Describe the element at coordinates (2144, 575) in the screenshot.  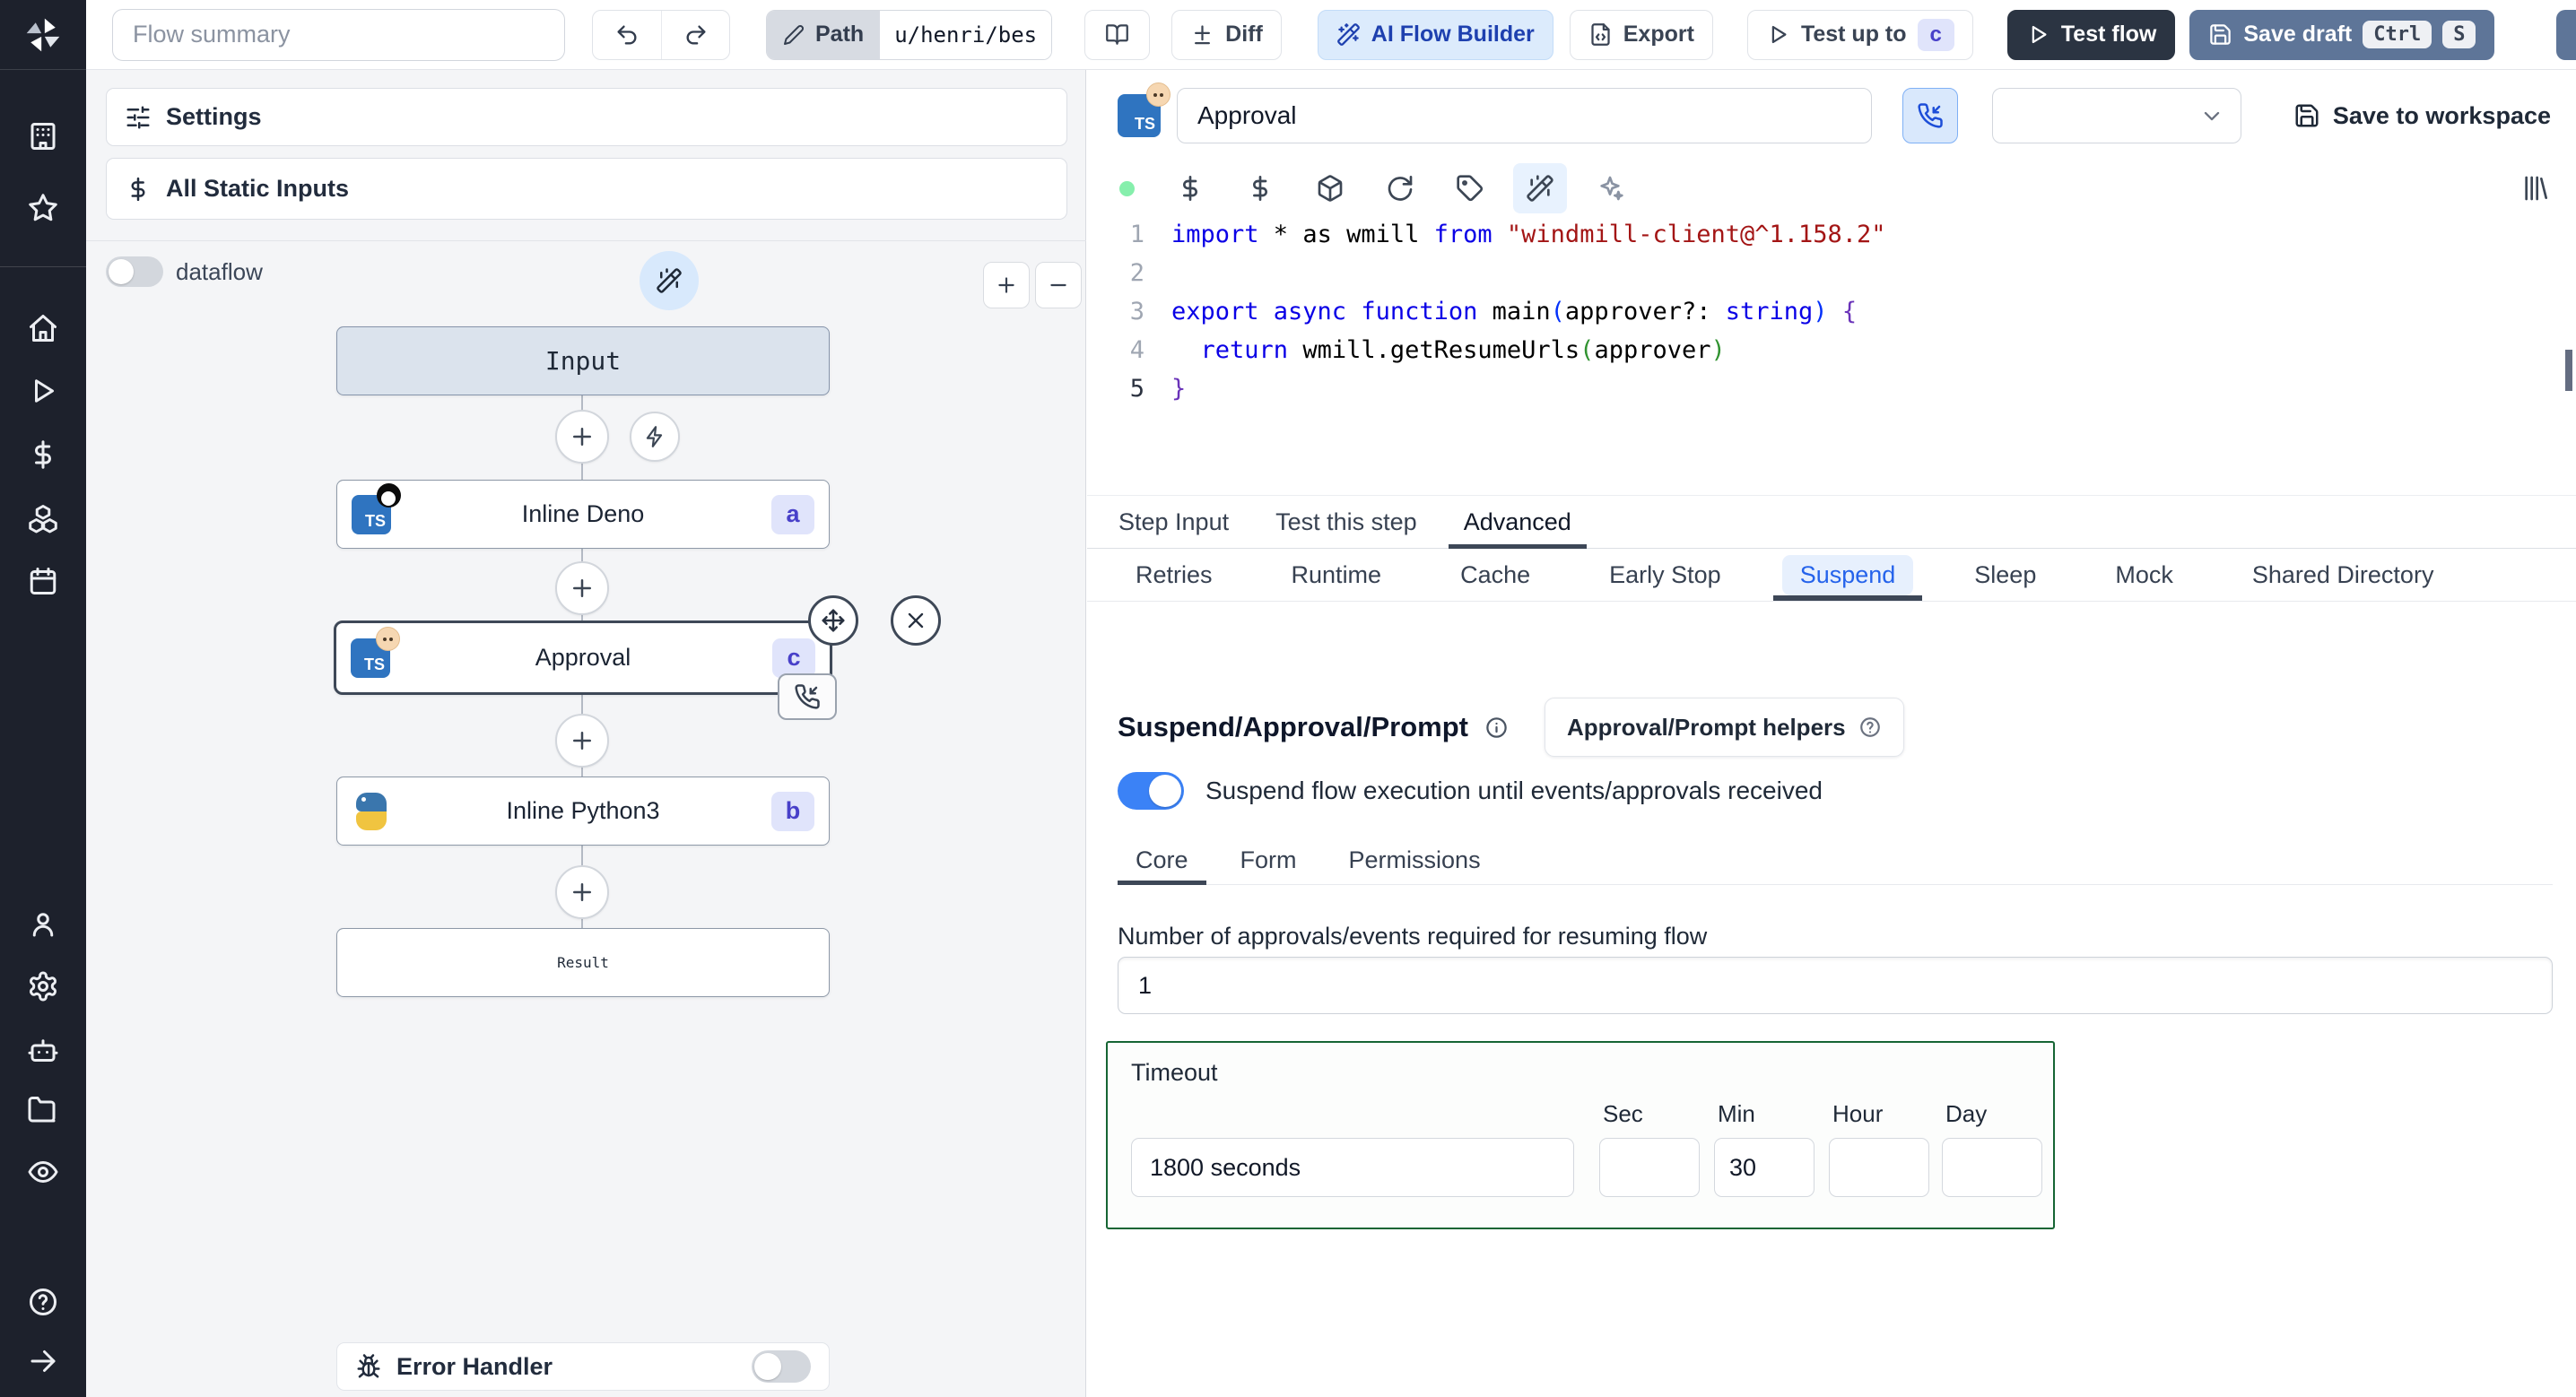
I see `subtab-mock: Mock` at that location.